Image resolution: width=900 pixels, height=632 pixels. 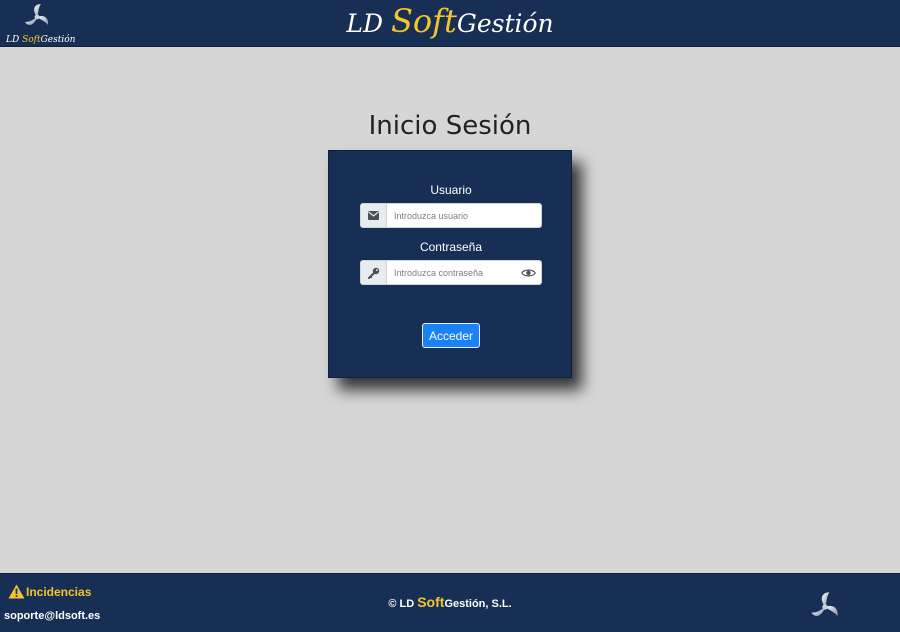 I want to click on top-header: LD SoftGestión LD SoftGestión, so click(x=450, y=23).